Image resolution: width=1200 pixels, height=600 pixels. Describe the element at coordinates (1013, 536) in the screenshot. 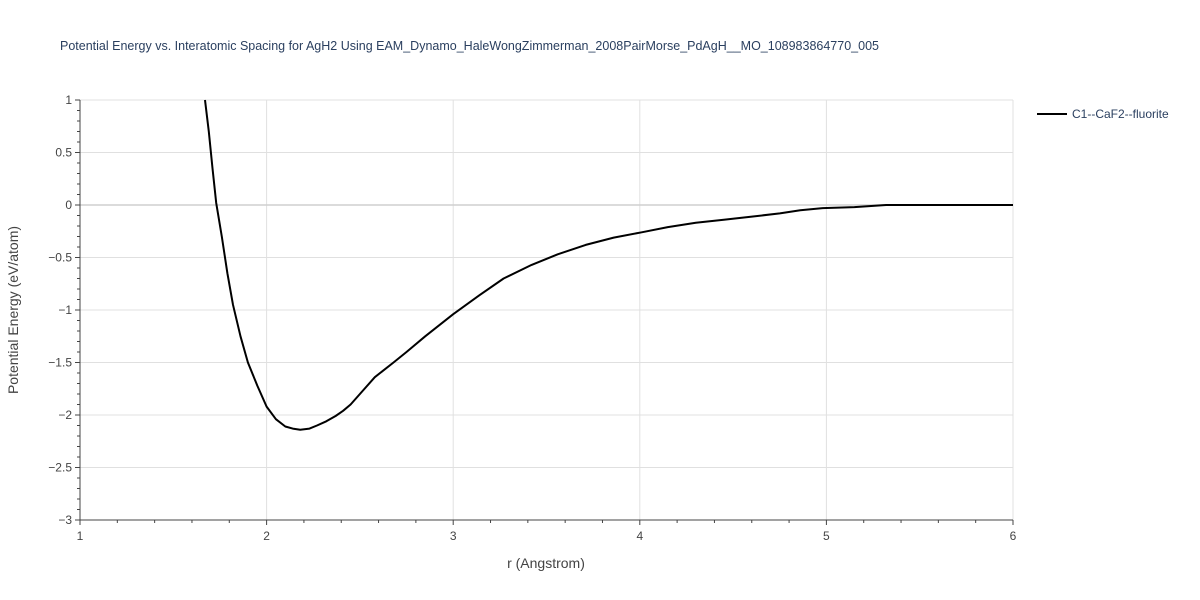

I see `x-tick-label: 6` at that location.